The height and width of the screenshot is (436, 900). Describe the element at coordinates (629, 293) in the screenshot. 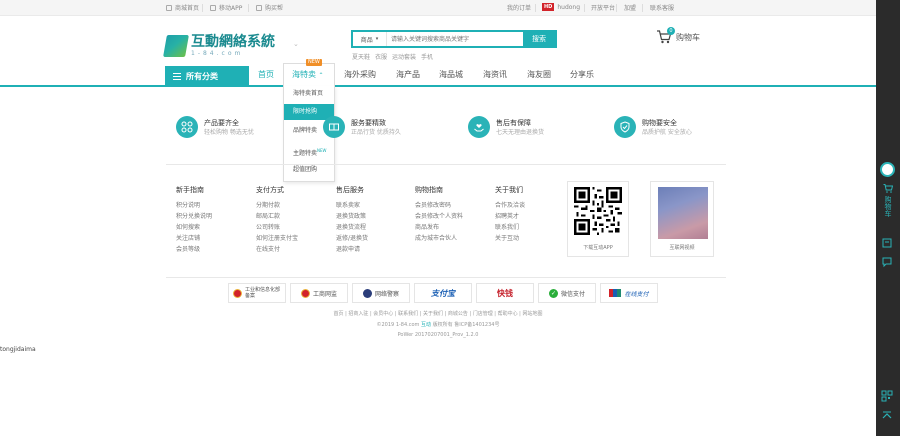

I see `badge-unionpay: 在线支付` at that location.